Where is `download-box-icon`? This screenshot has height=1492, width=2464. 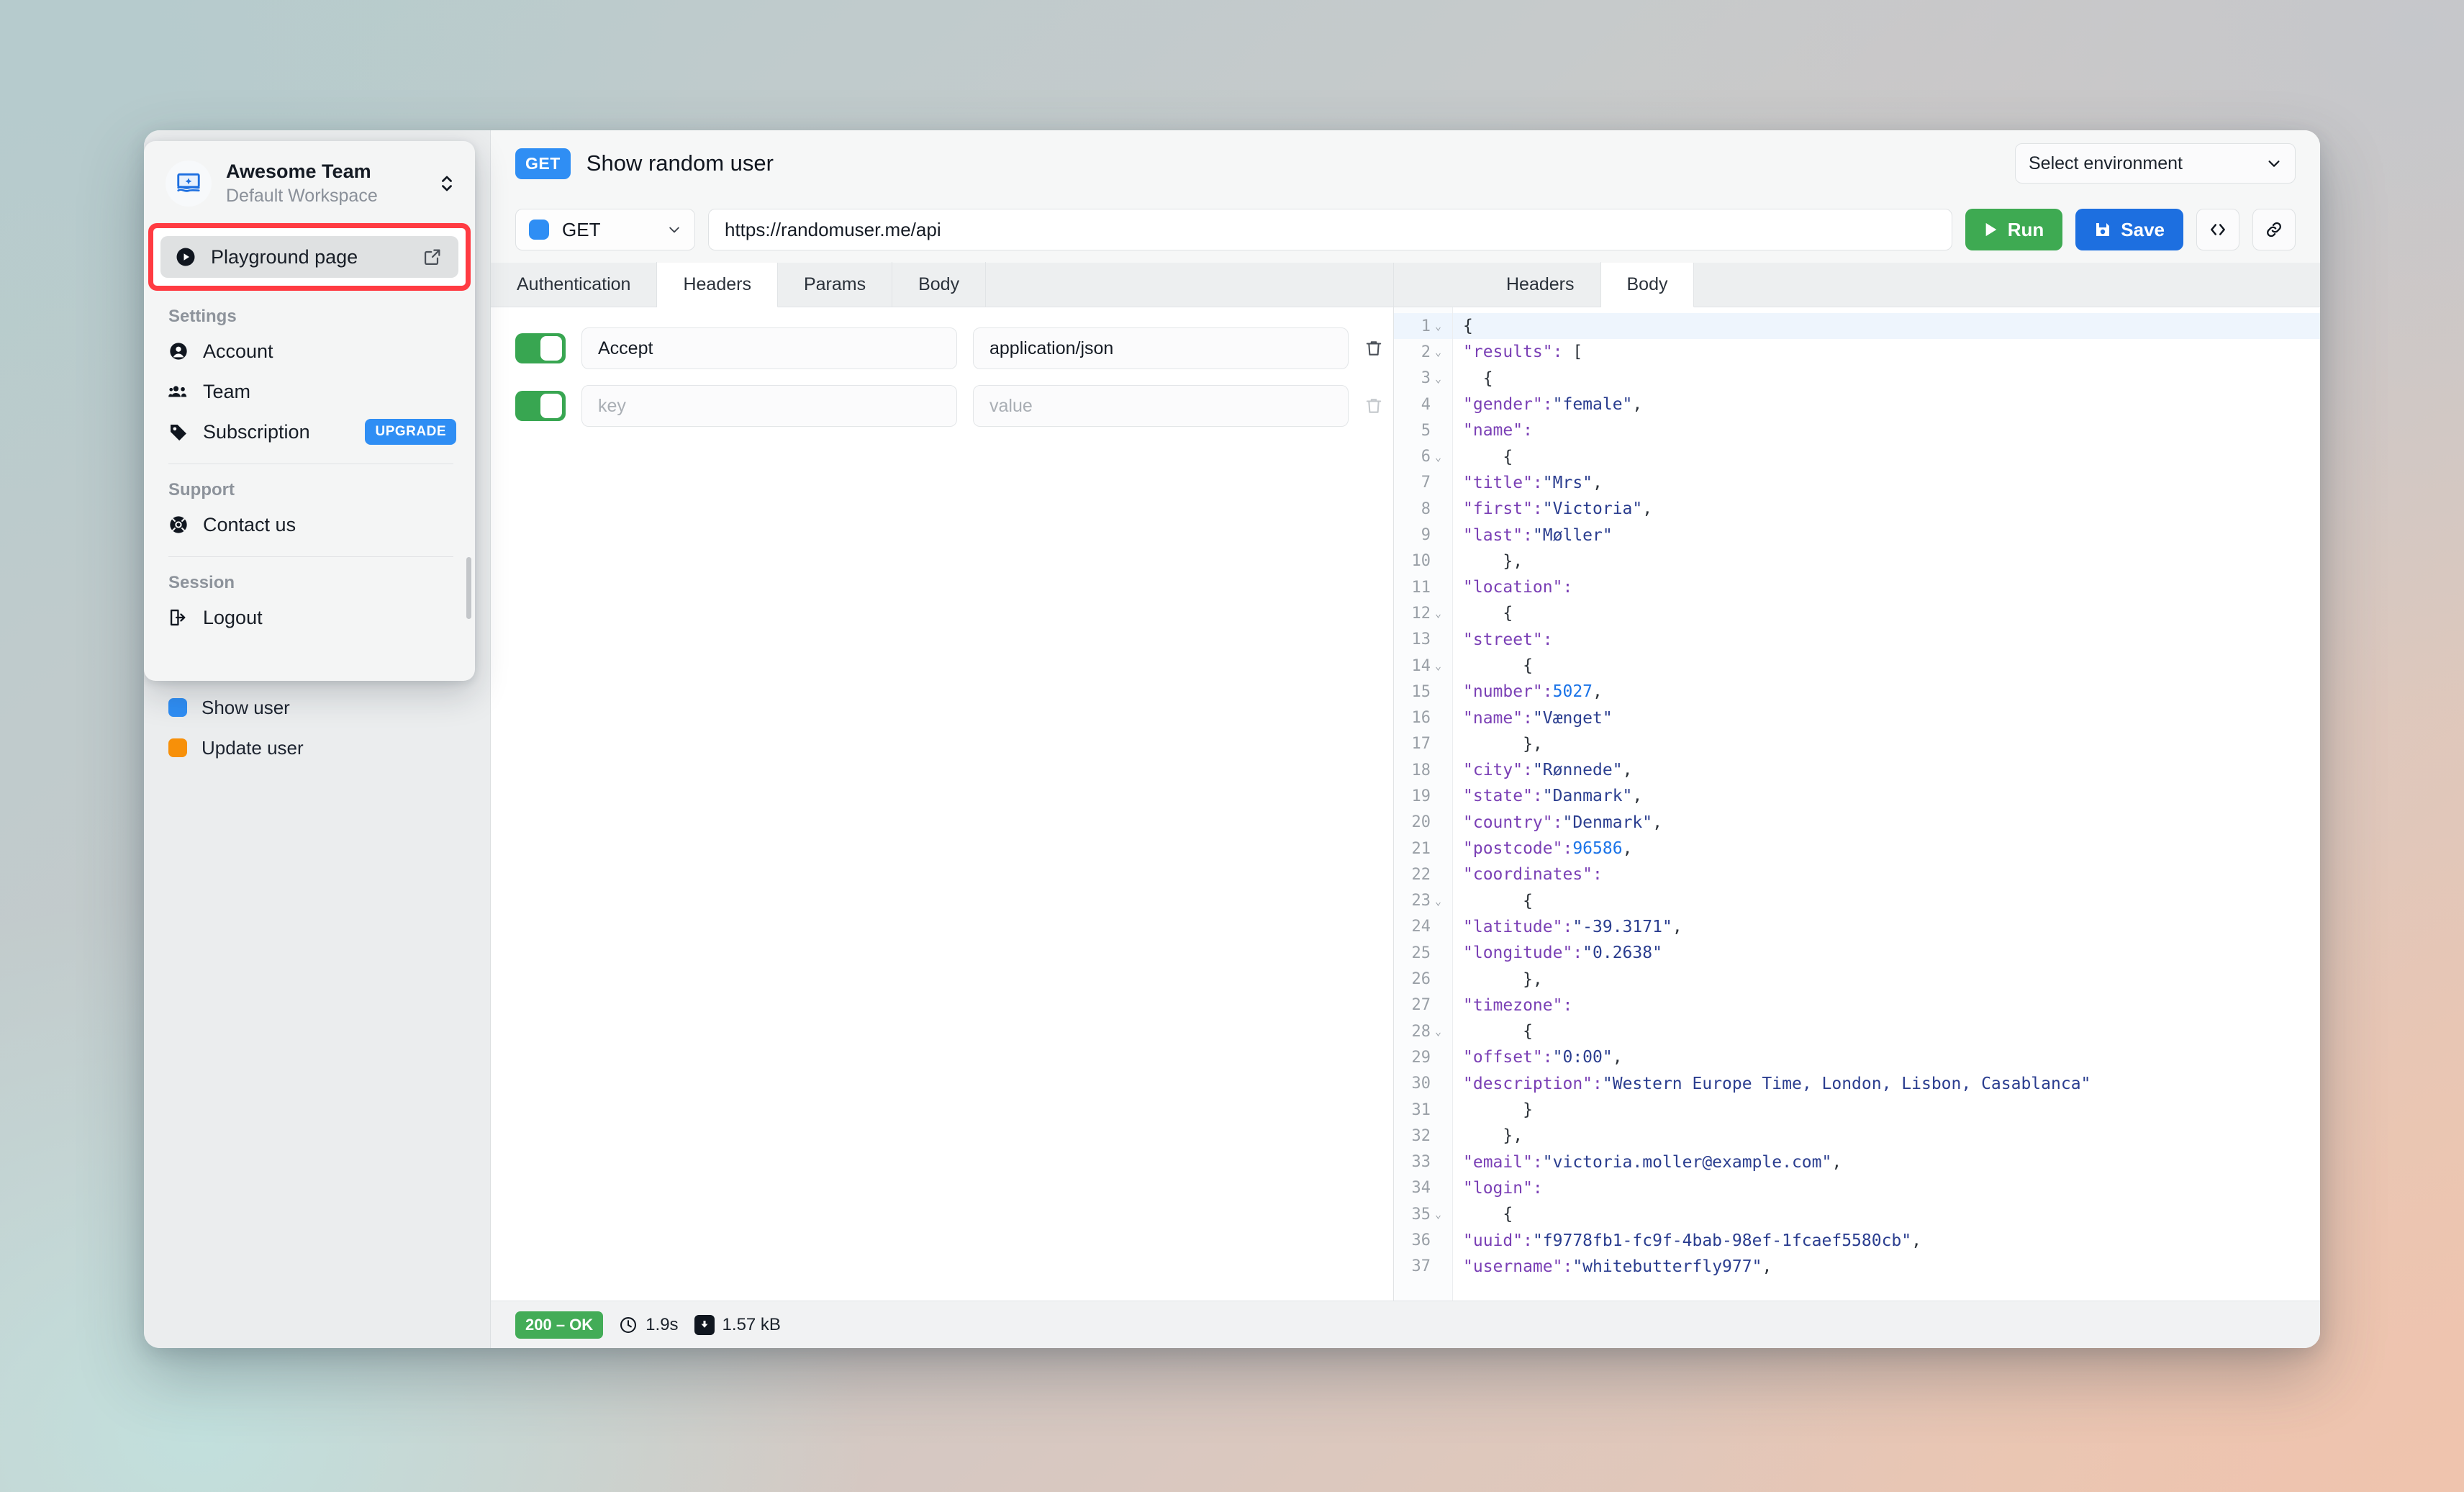 download-box-icon is located at coordinates (704, 1324).